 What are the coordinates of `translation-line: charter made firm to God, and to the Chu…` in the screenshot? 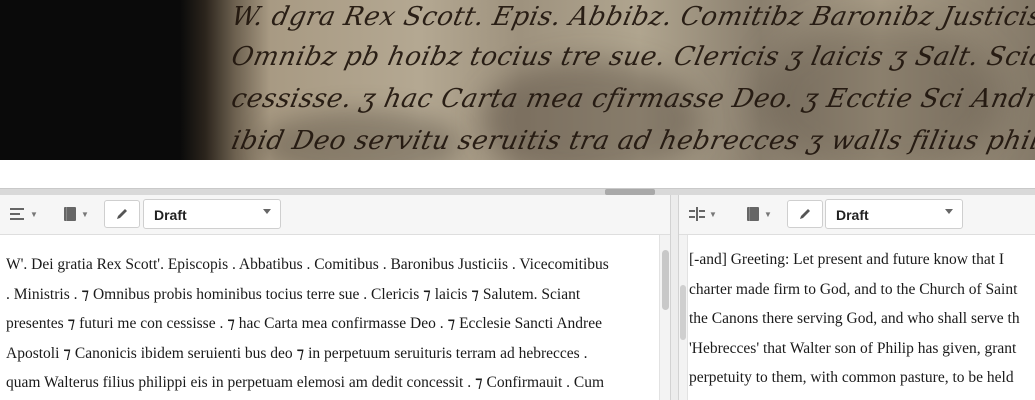 It's located at (853, 289).